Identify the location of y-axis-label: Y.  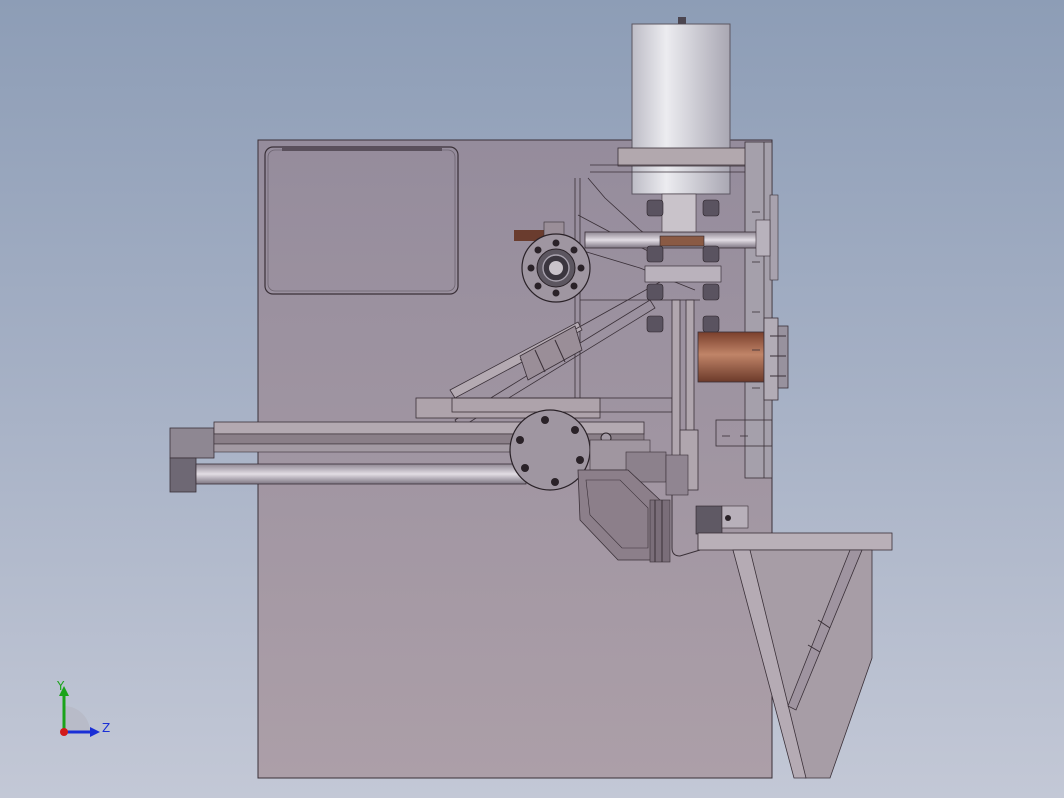
(61, 686).